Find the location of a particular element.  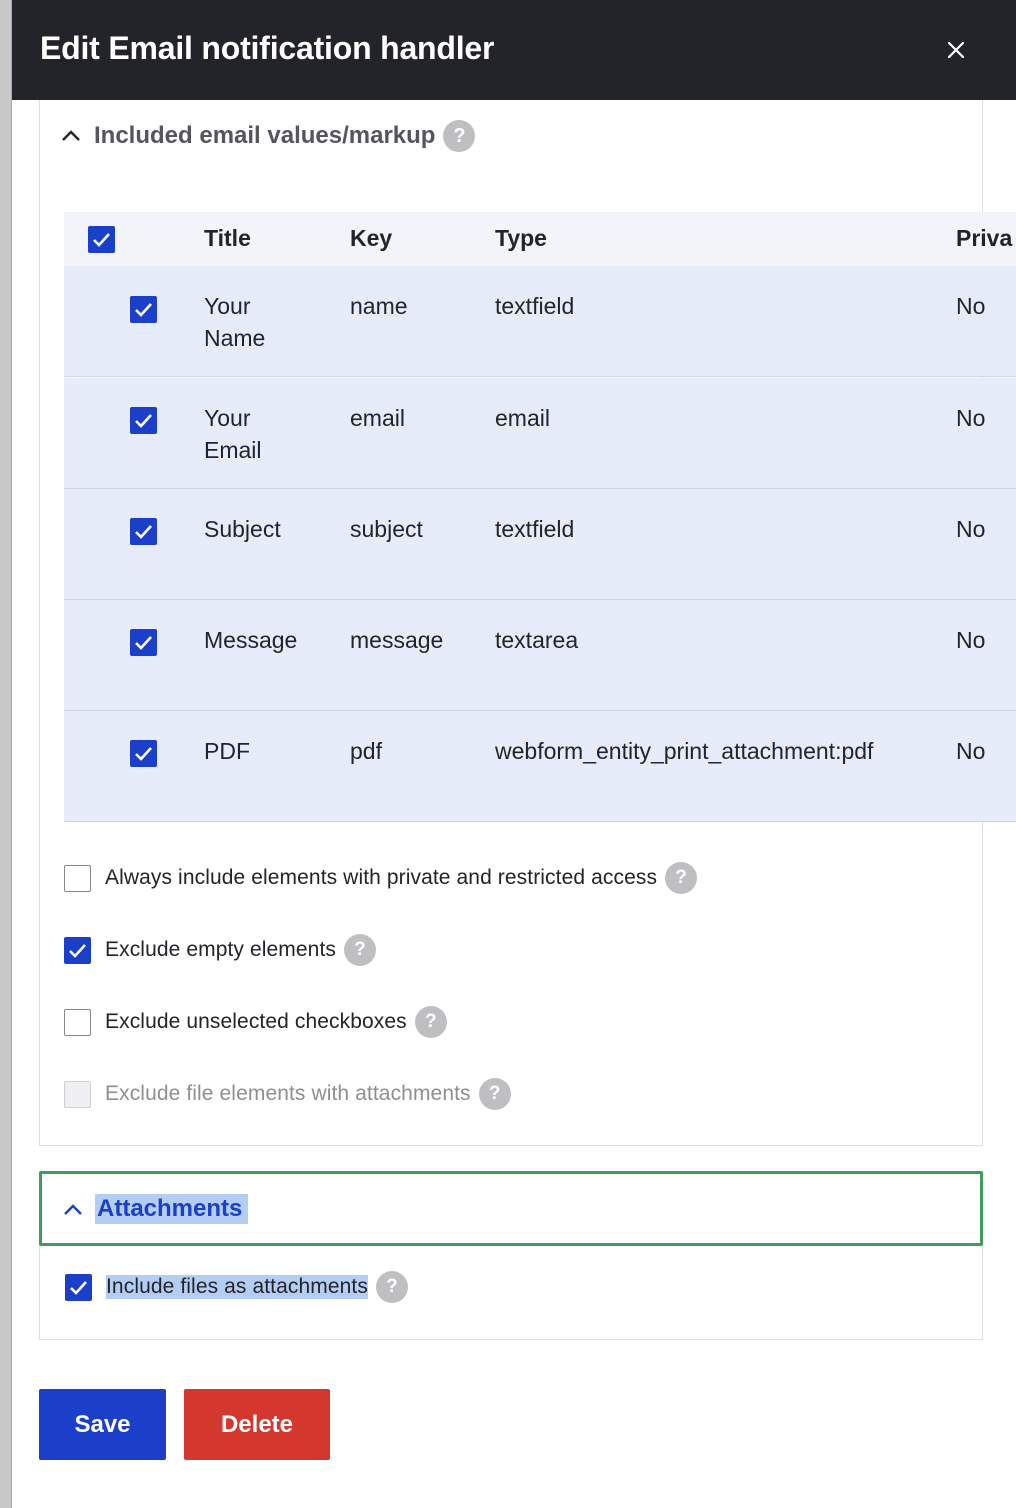

save-button: Save is located at coordinates (102, 1424).